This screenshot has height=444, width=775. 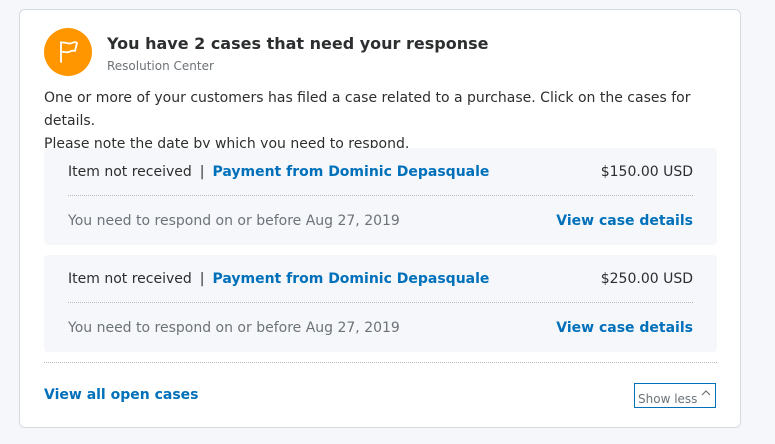 What do you see at coordinates (380, 362) in the screenshot?
I see `divider` at bounding box center [380, 362].